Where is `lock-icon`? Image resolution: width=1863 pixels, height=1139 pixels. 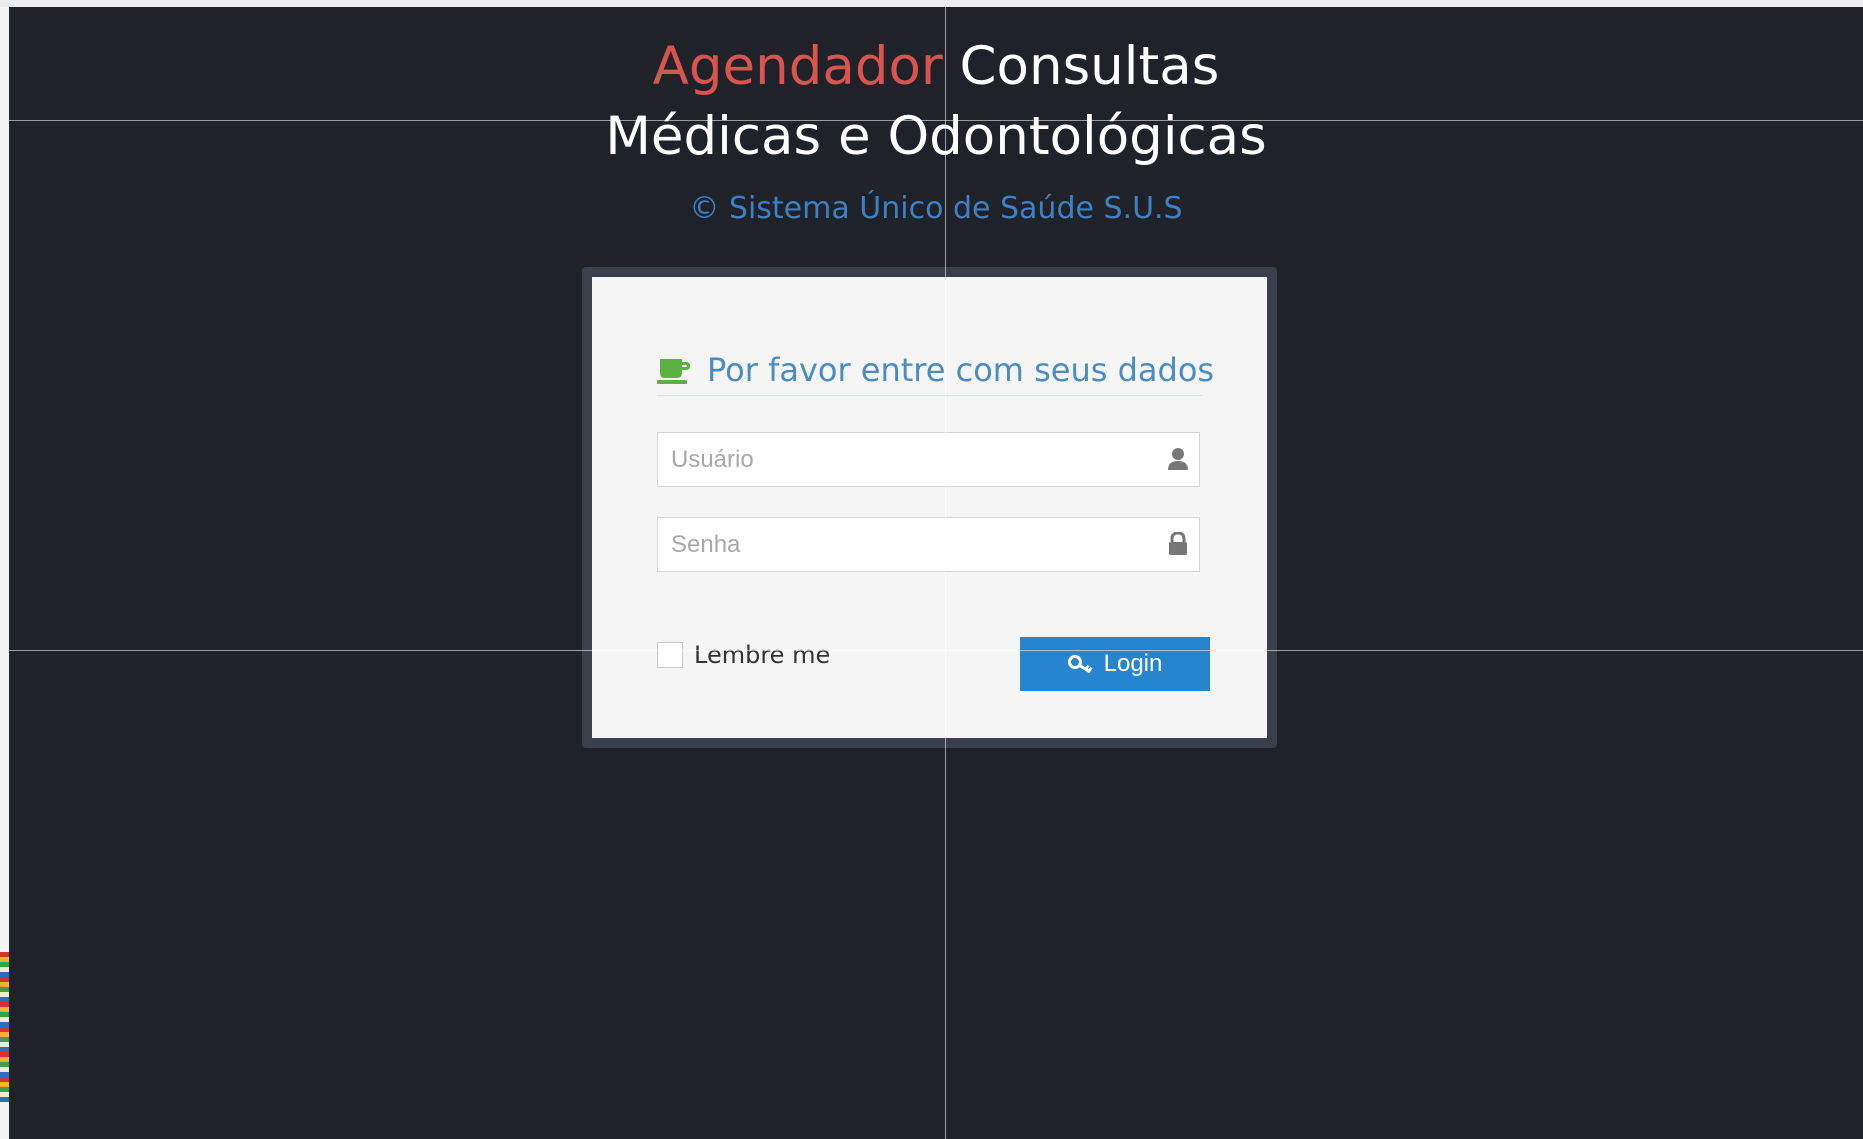
lock-icon is located at coordinates (1178, 543).